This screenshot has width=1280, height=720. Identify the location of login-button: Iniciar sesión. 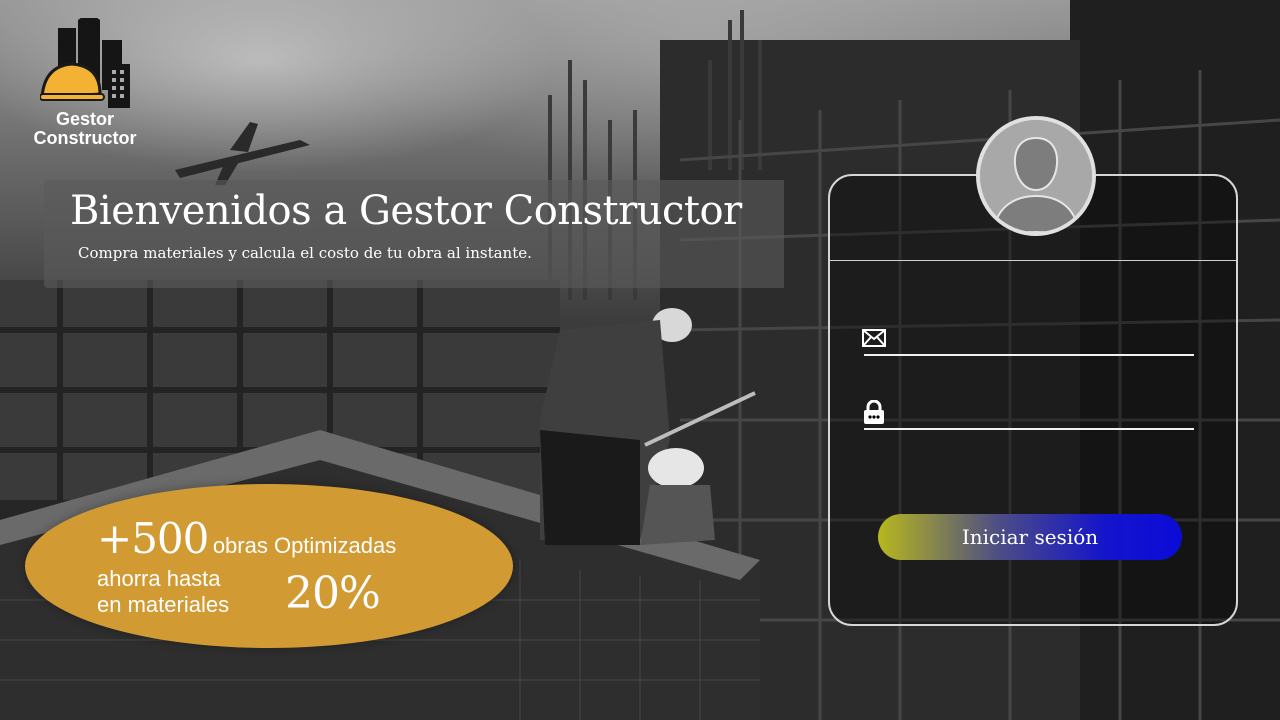
(1030, 537).